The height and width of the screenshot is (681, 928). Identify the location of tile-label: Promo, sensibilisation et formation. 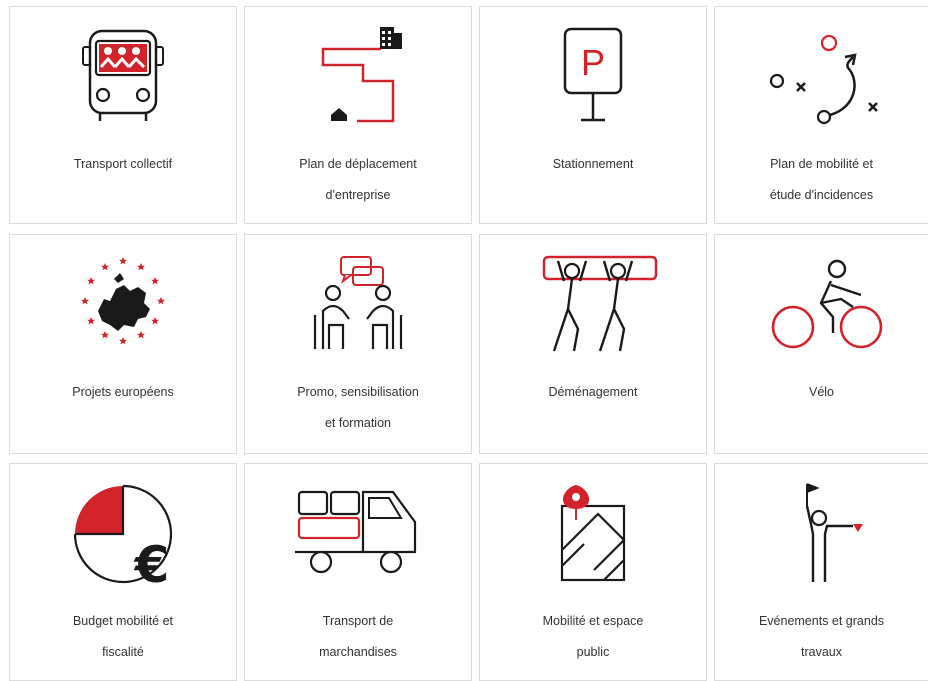
(358, 407).